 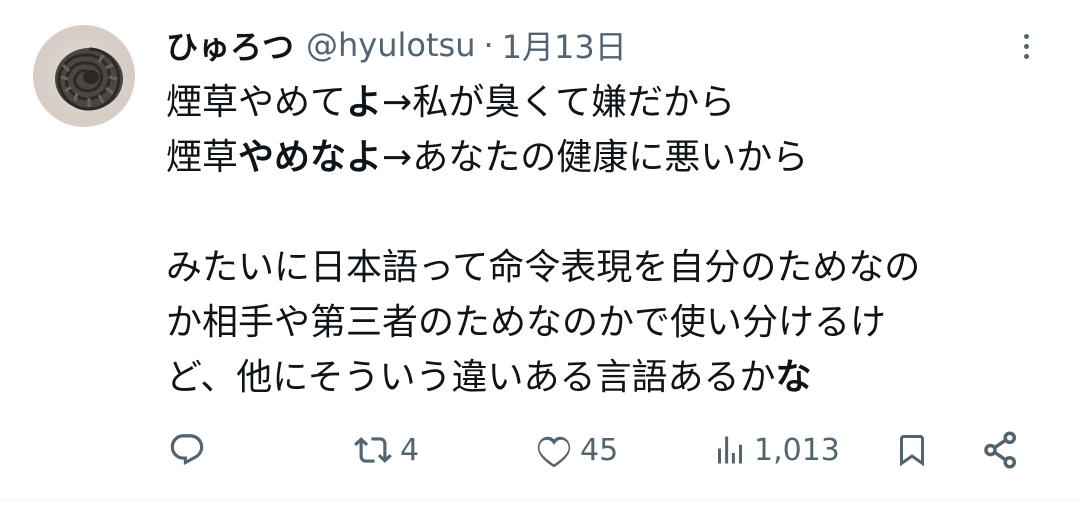 I want to click on like-count: 45, so click(x=599, y=450).